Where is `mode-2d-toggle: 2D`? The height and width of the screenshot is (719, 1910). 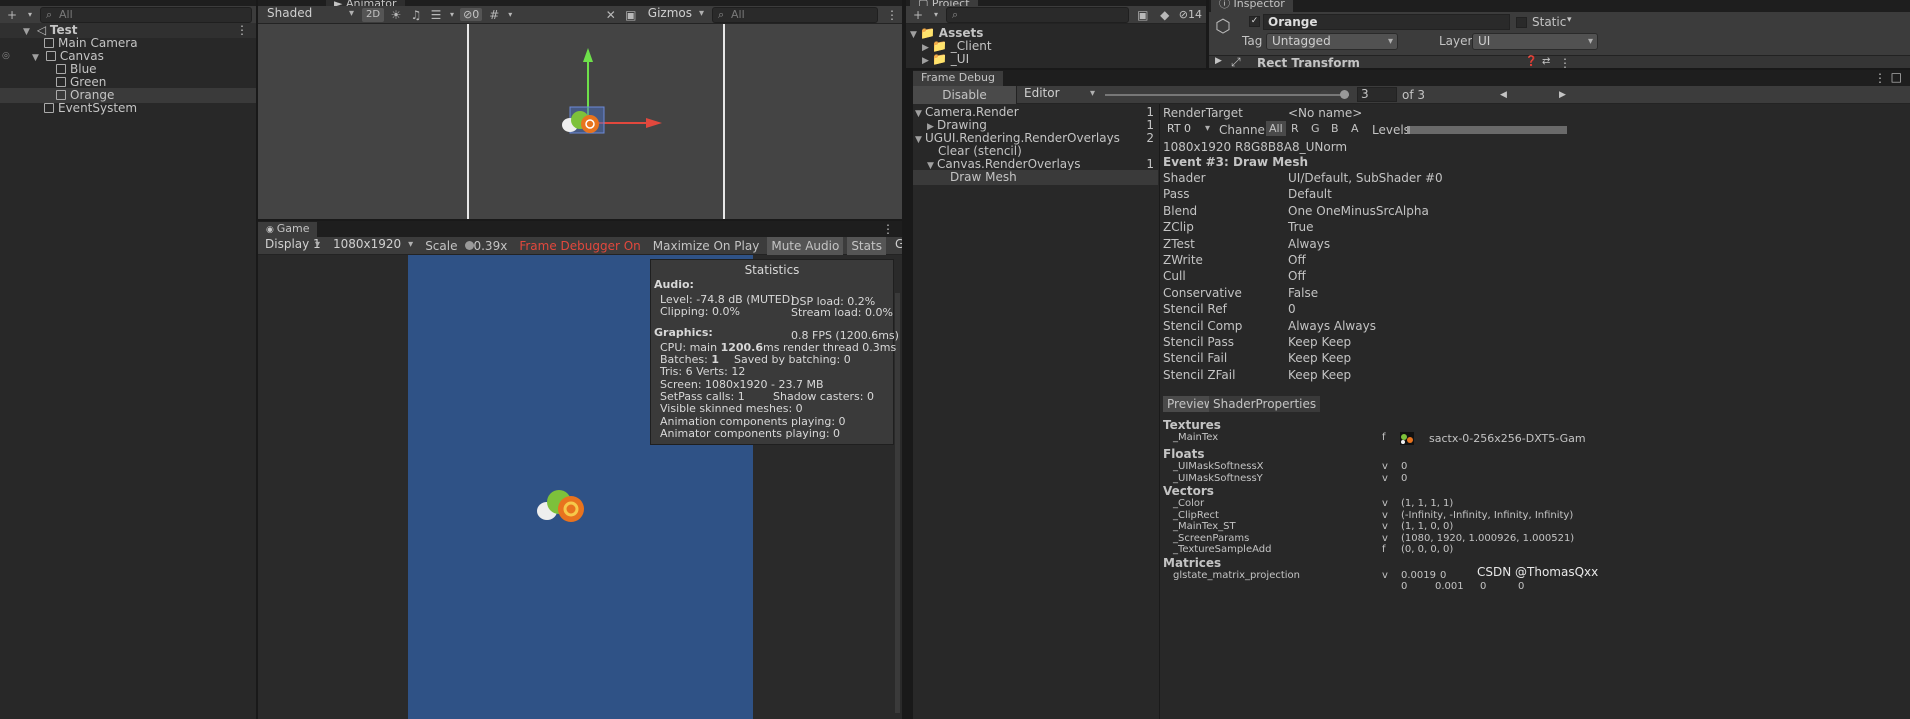
mode-2d-toggle: 2D is located at coordinates (373, 14).